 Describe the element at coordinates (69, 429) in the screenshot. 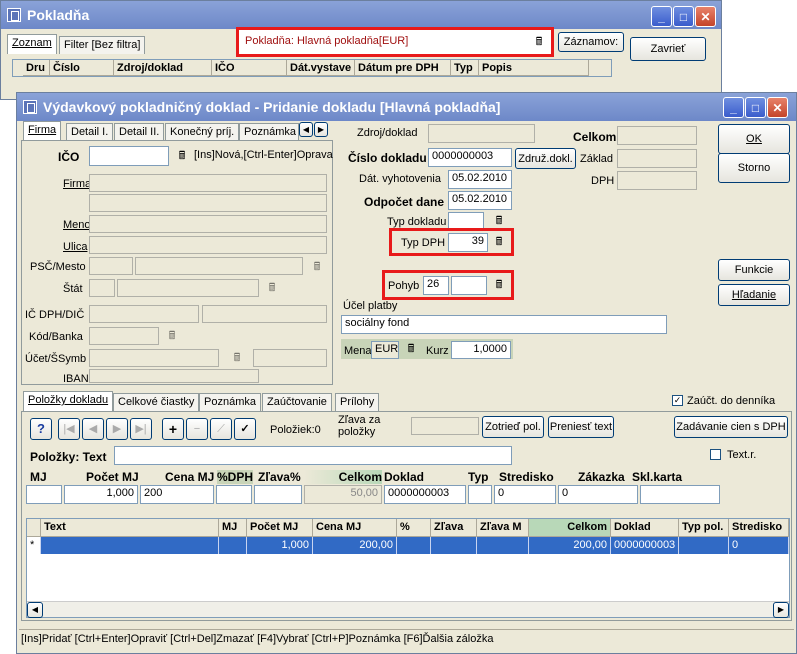

I see `first-record-button: |◀` at that location.